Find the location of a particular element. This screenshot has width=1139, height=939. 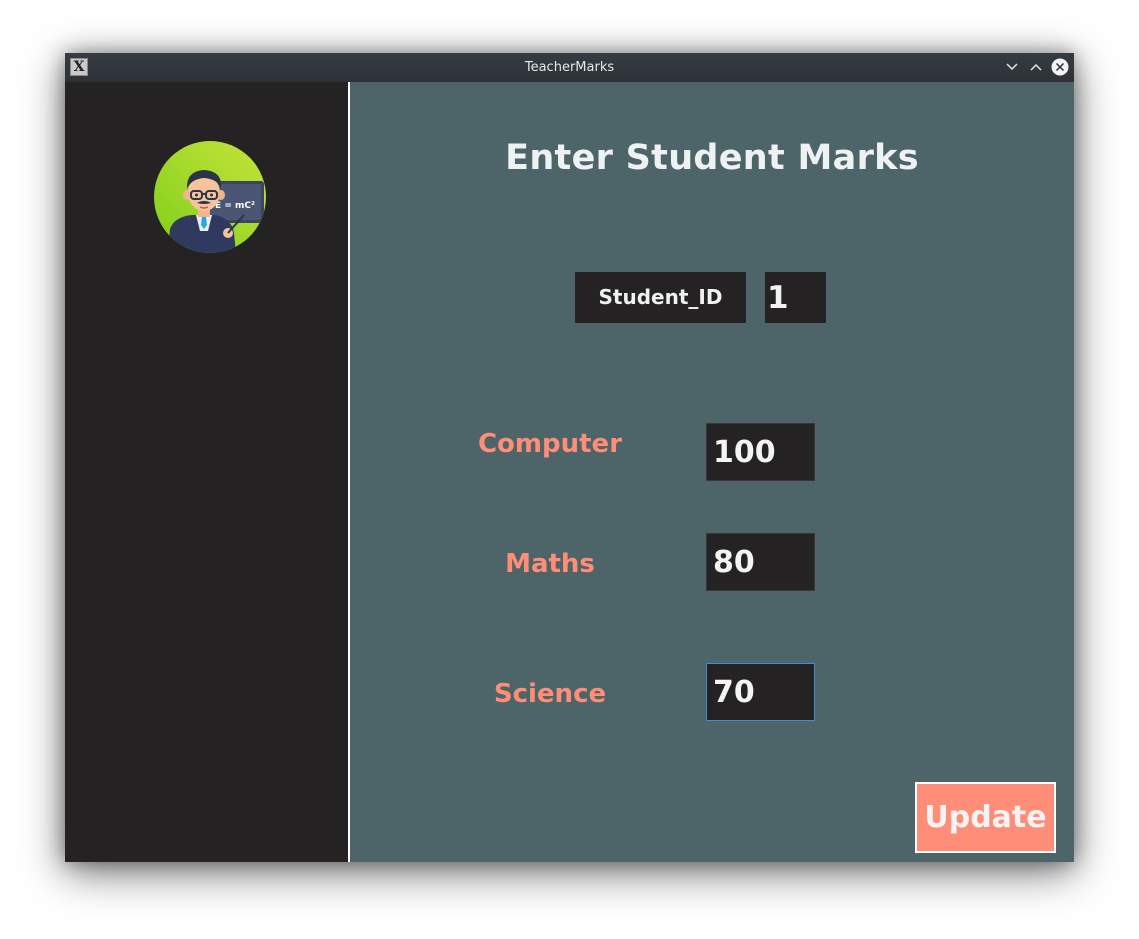

student-id-label: Student_ID is located at coordinates (660, 297).